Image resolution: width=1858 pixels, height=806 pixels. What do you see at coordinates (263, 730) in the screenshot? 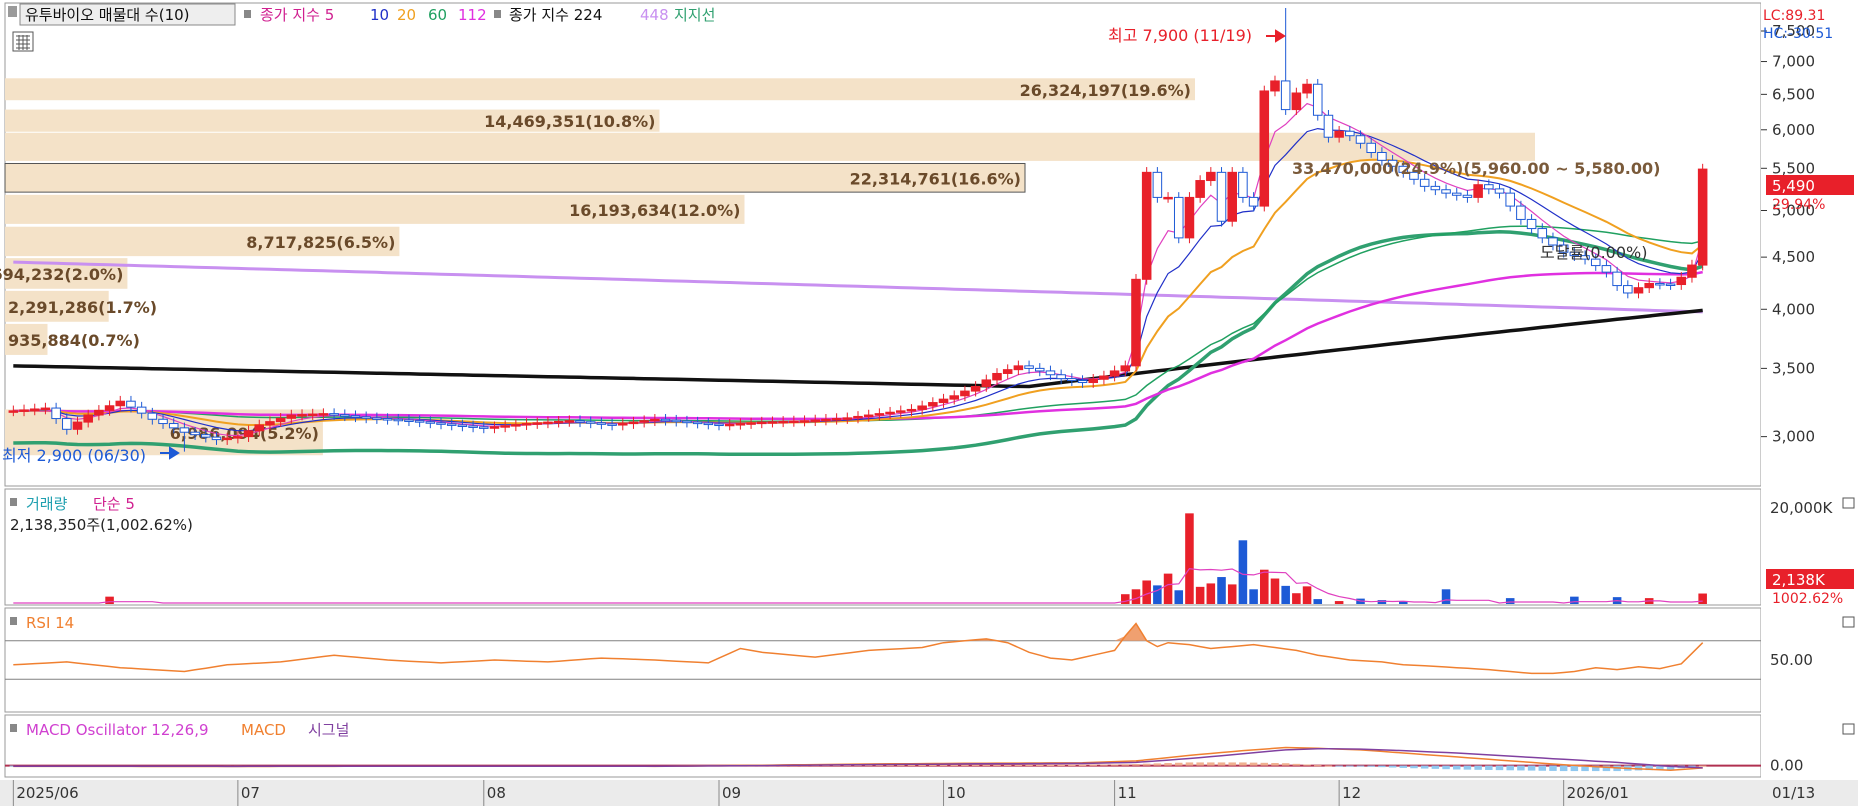
I see `macd-legend-macd: MACD` at bounding box center [263, 730].